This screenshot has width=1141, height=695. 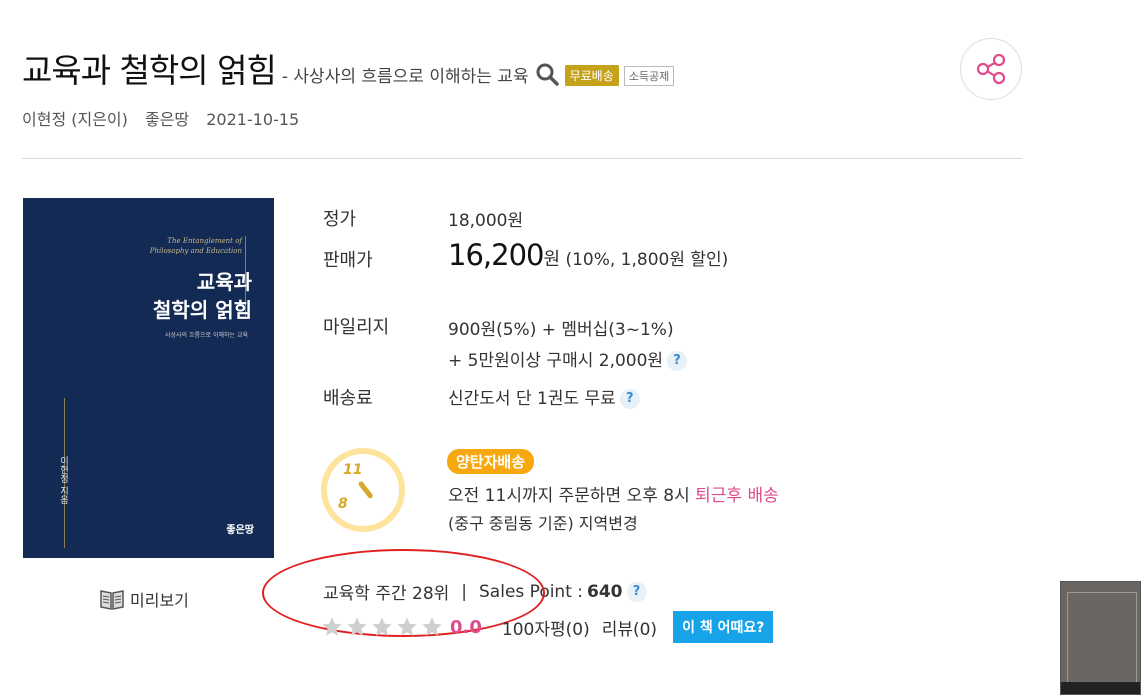 I want to click on cover-subtitle: 사상사의 흐름으로 이해하는 교육, so click(x=206, y=335).